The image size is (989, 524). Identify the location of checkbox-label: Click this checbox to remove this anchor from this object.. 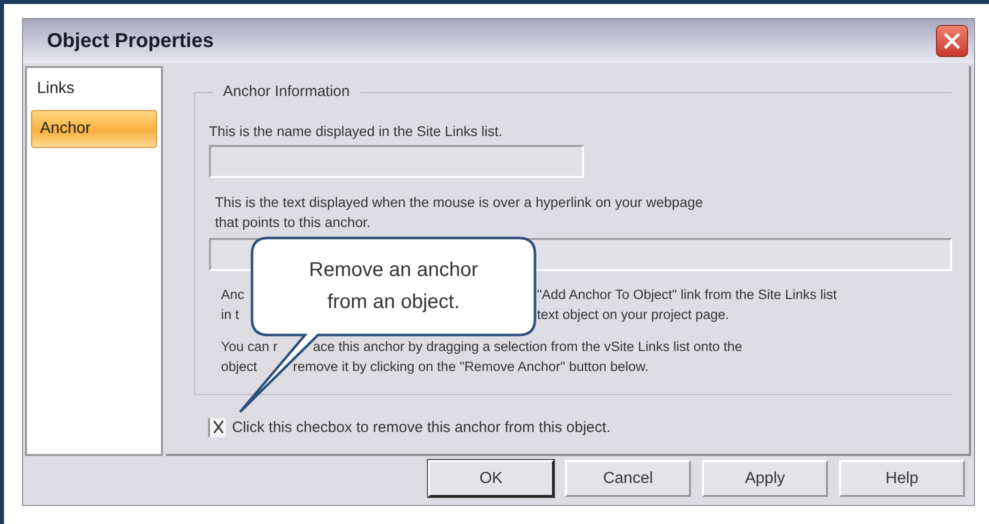
(421, 427).